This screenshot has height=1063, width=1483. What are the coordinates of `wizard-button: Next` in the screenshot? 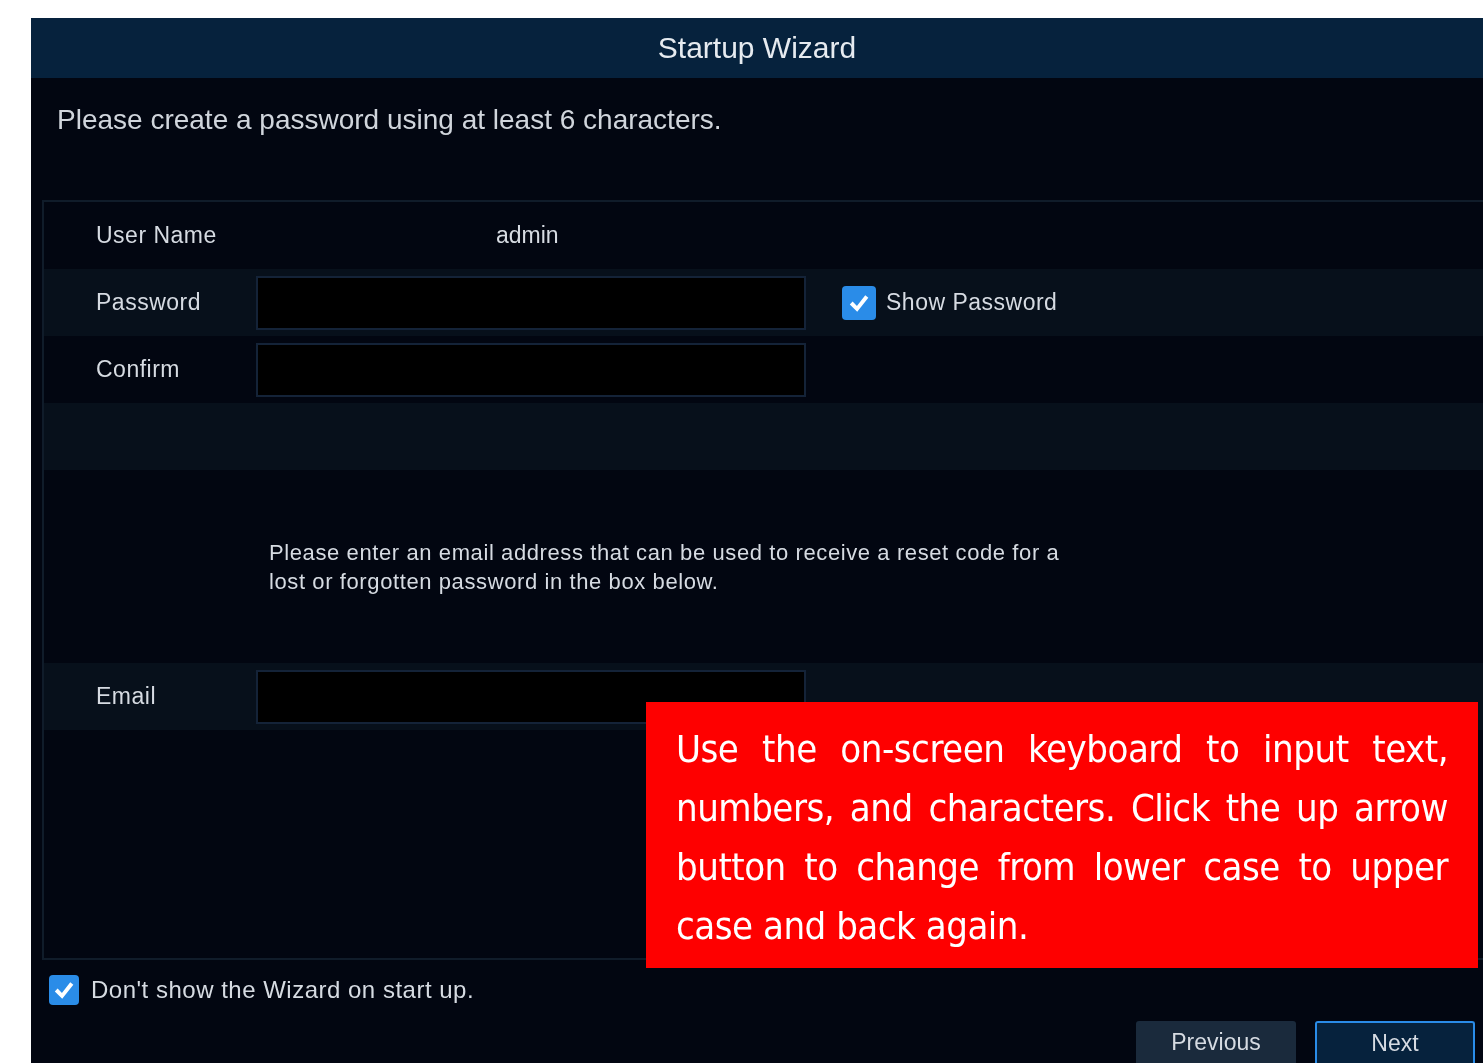 It's located at (1395, 1042).